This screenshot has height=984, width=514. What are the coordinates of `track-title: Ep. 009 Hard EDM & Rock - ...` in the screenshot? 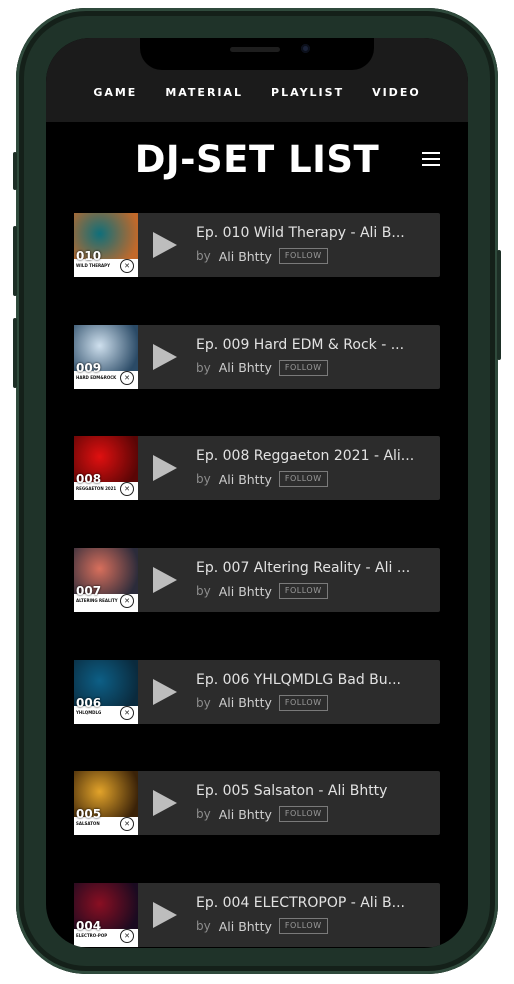 It's located at (314, 345).